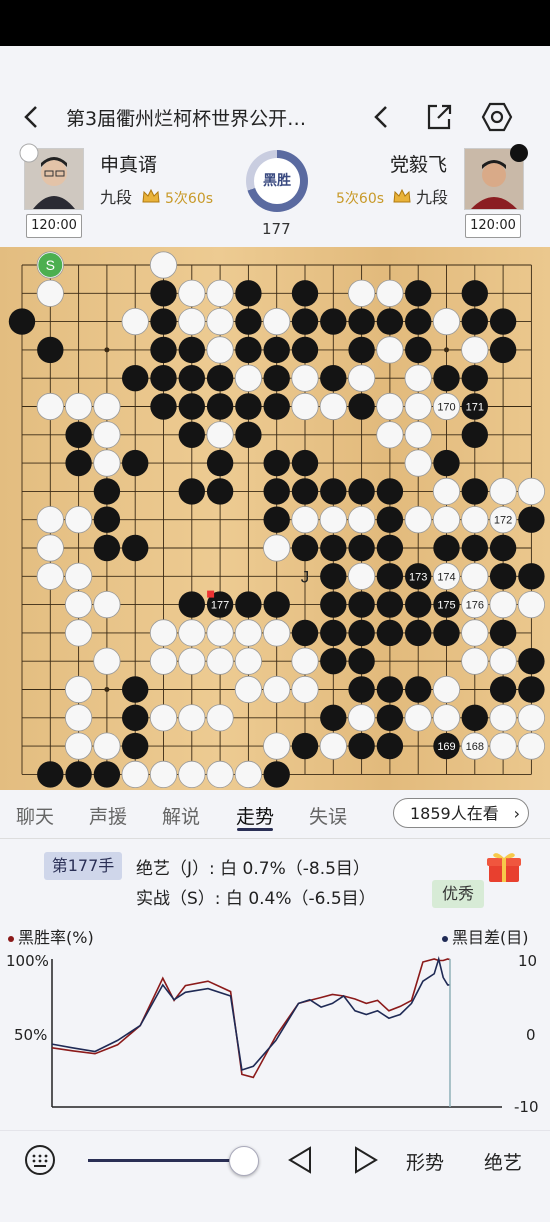 The image size is (550, 1222). I want to click on keyboard-icon, so click(40, 1160).